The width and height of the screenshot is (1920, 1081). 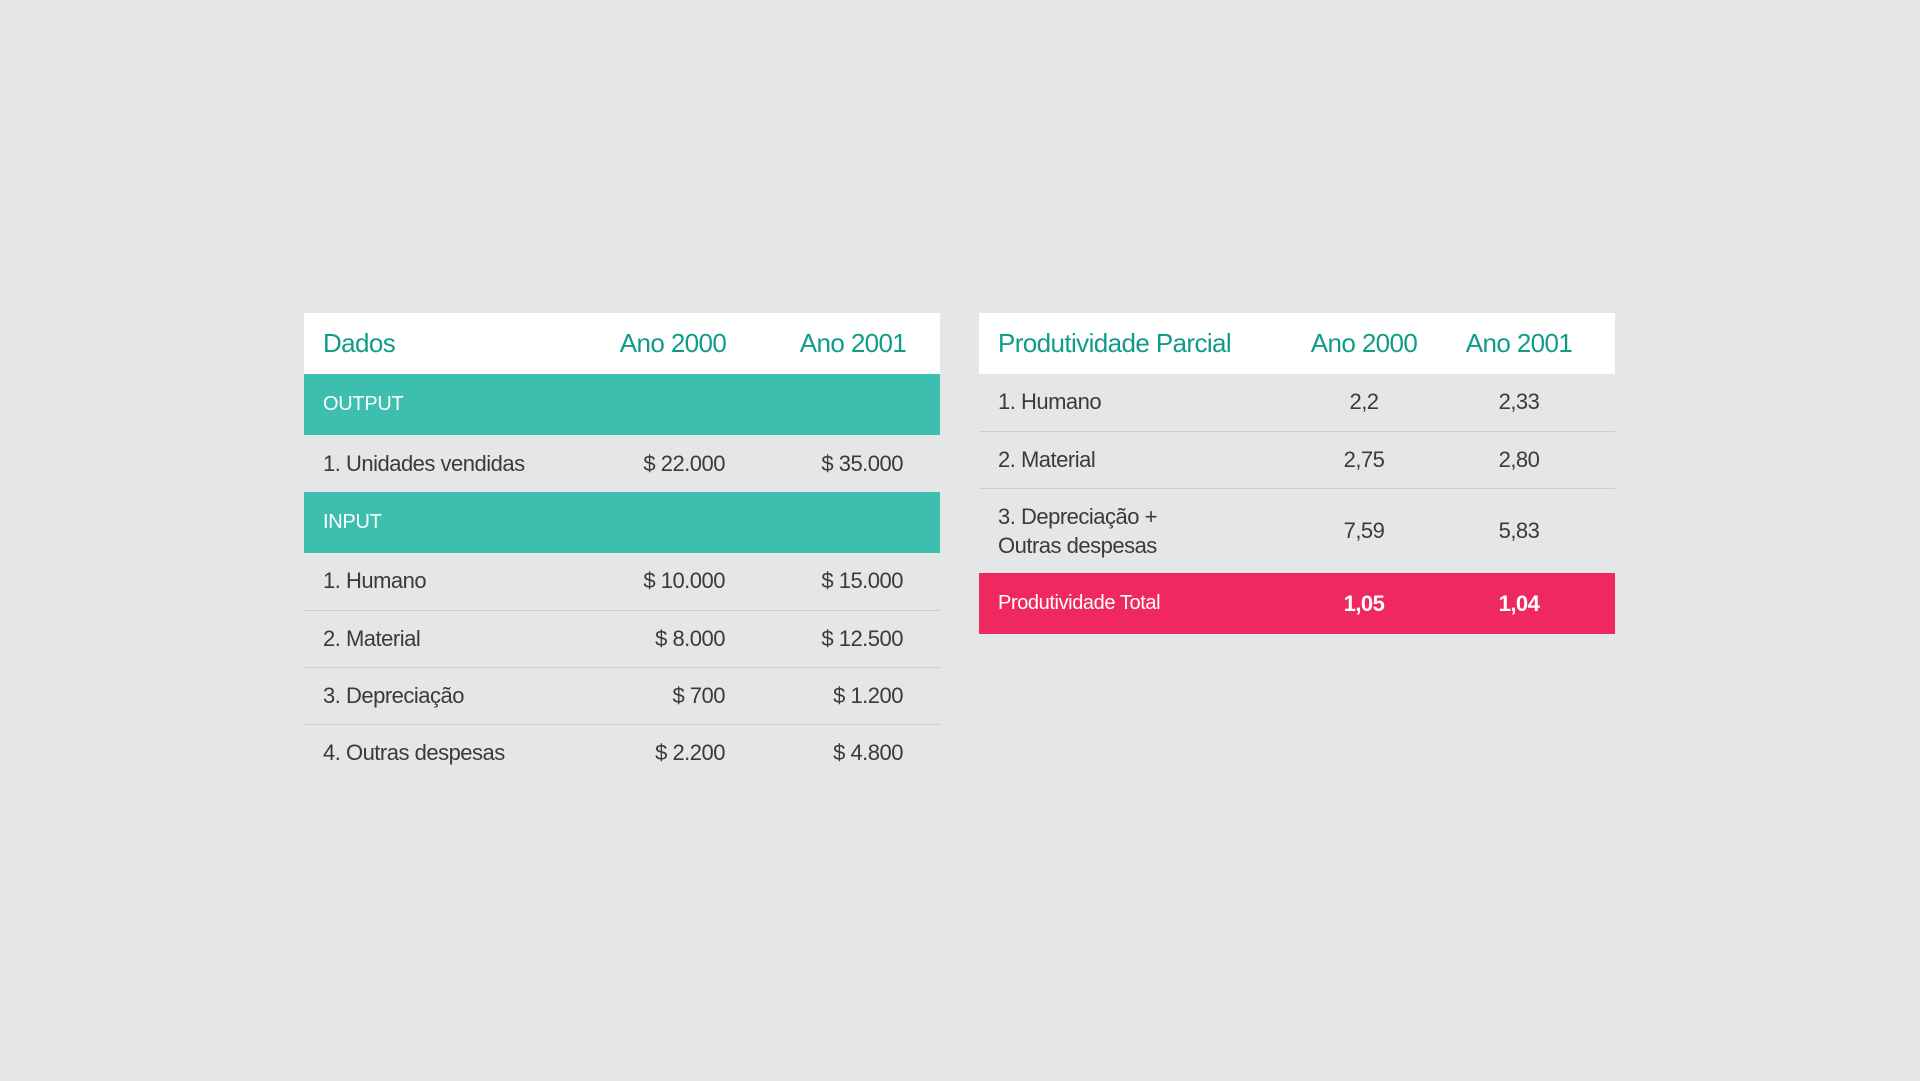 What do you see at coordinates (1519, 343) in the screenshot?
I see `produtividade-header-2001: Ano 2001` at bounding box center [1519, 343].